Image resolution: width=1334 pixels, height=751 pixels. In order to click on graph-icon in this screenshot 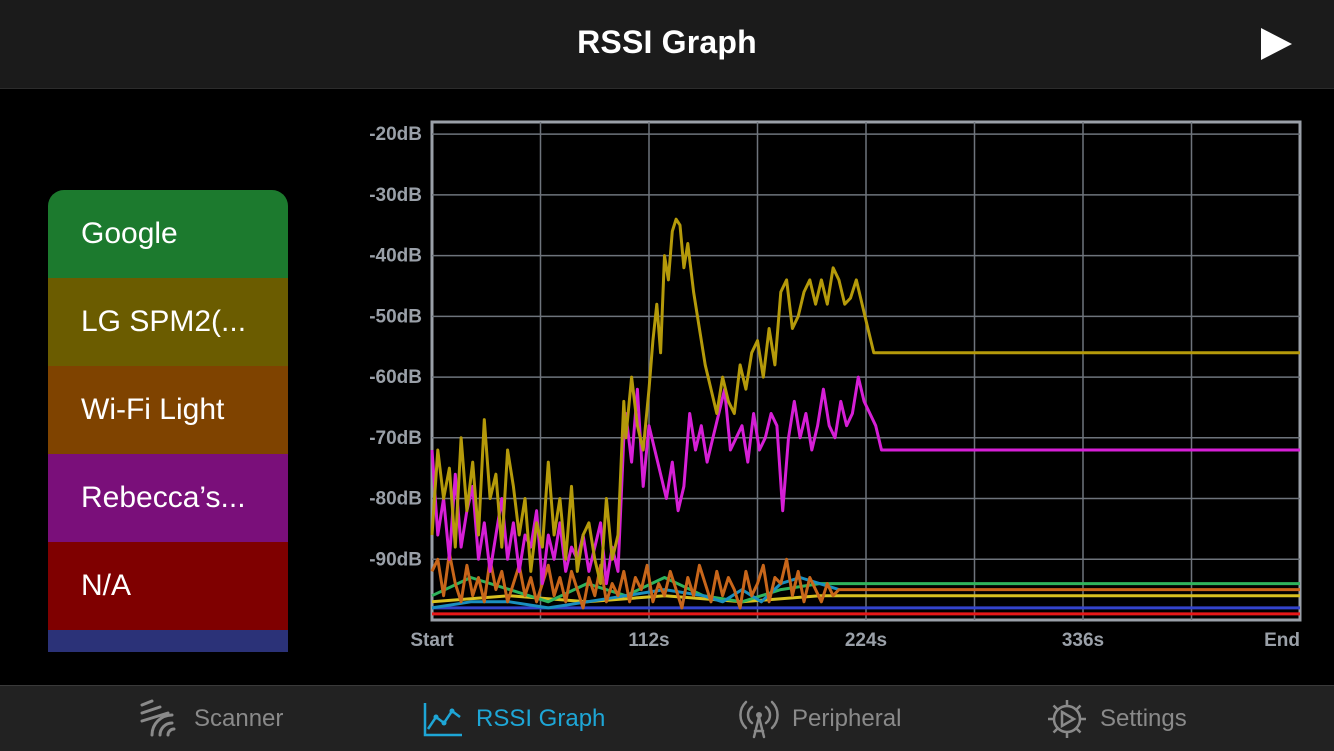, I will do `click(442, 719)`.